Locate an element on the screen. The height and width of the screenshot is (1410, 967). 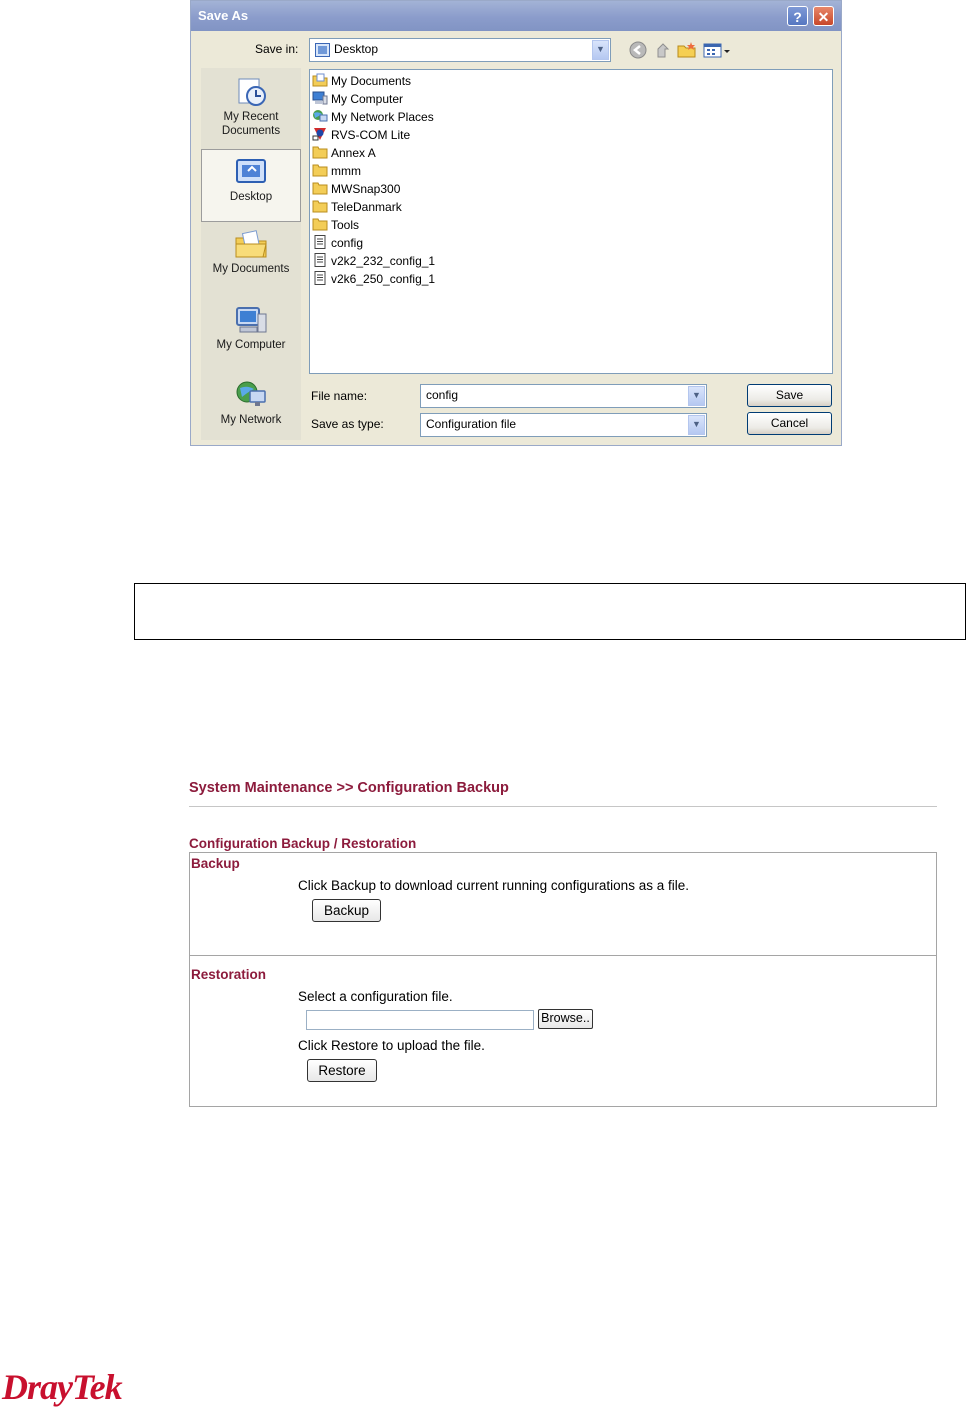
list-item: mmm is located at coordinates (336, 171).